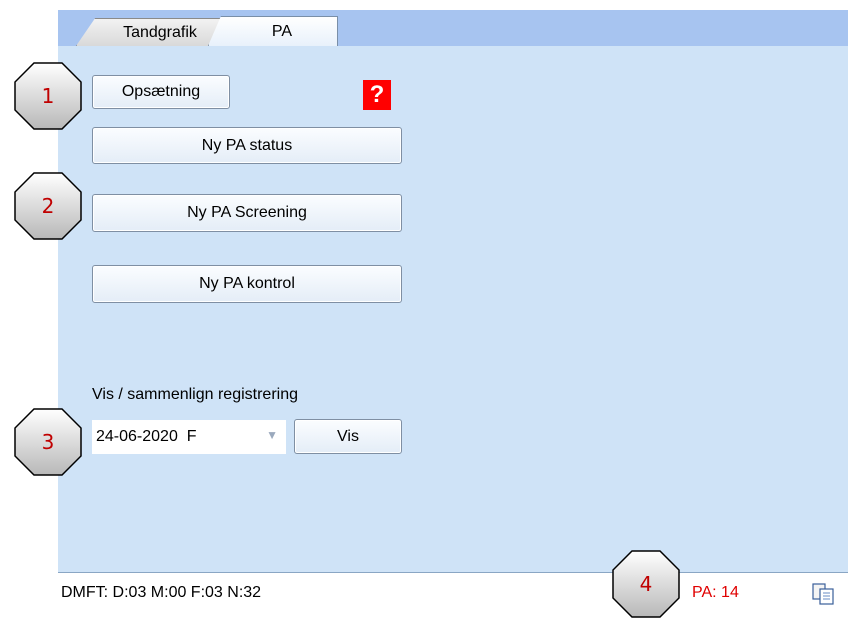 The height and width of the screenshot is (623, 848). I want to click on registration-date-select: 24-06-2020 F ▼, so click(189, 437).